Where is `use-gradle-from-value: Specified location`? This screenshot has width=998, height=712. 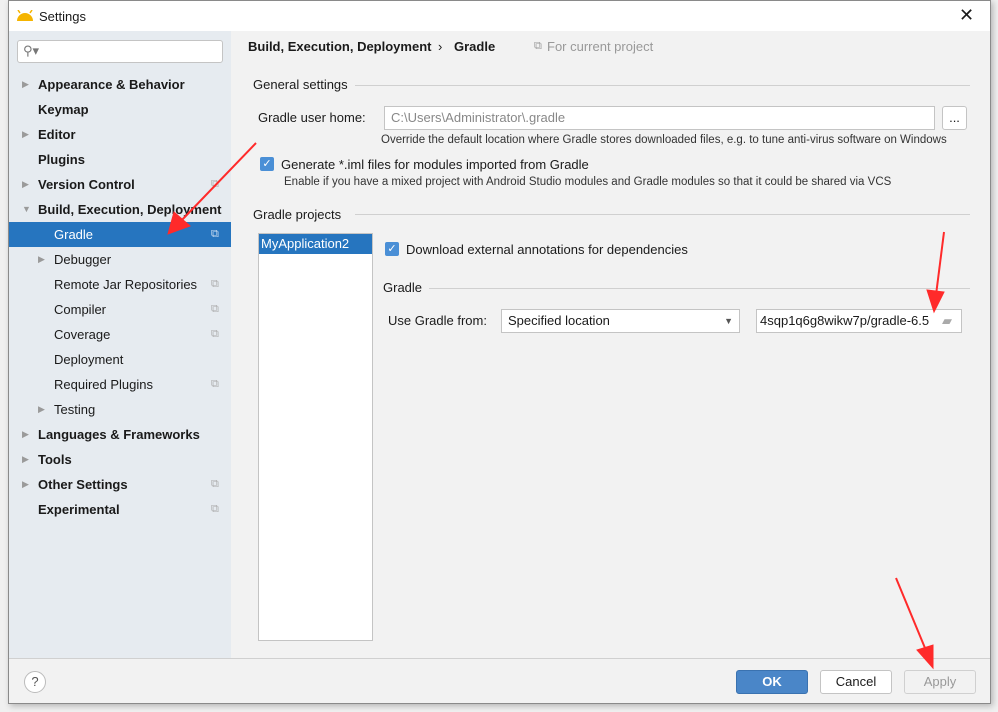 use-gradle-from-value: Specified location is located at coordinates (559, 320).